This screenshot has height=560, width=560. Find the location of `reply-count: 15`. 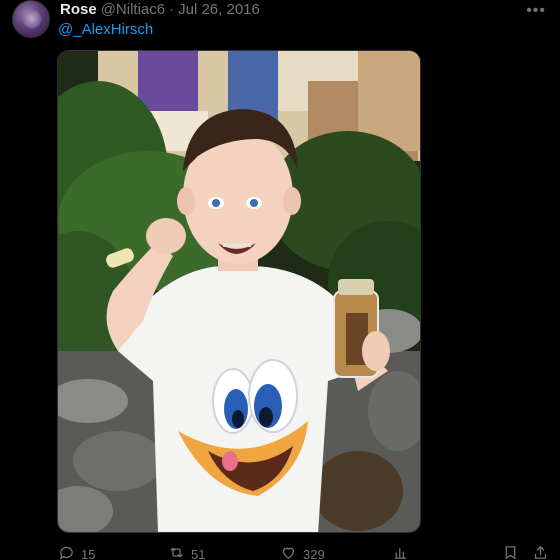

reply-count: 15 is located at coordinates (88, 553).